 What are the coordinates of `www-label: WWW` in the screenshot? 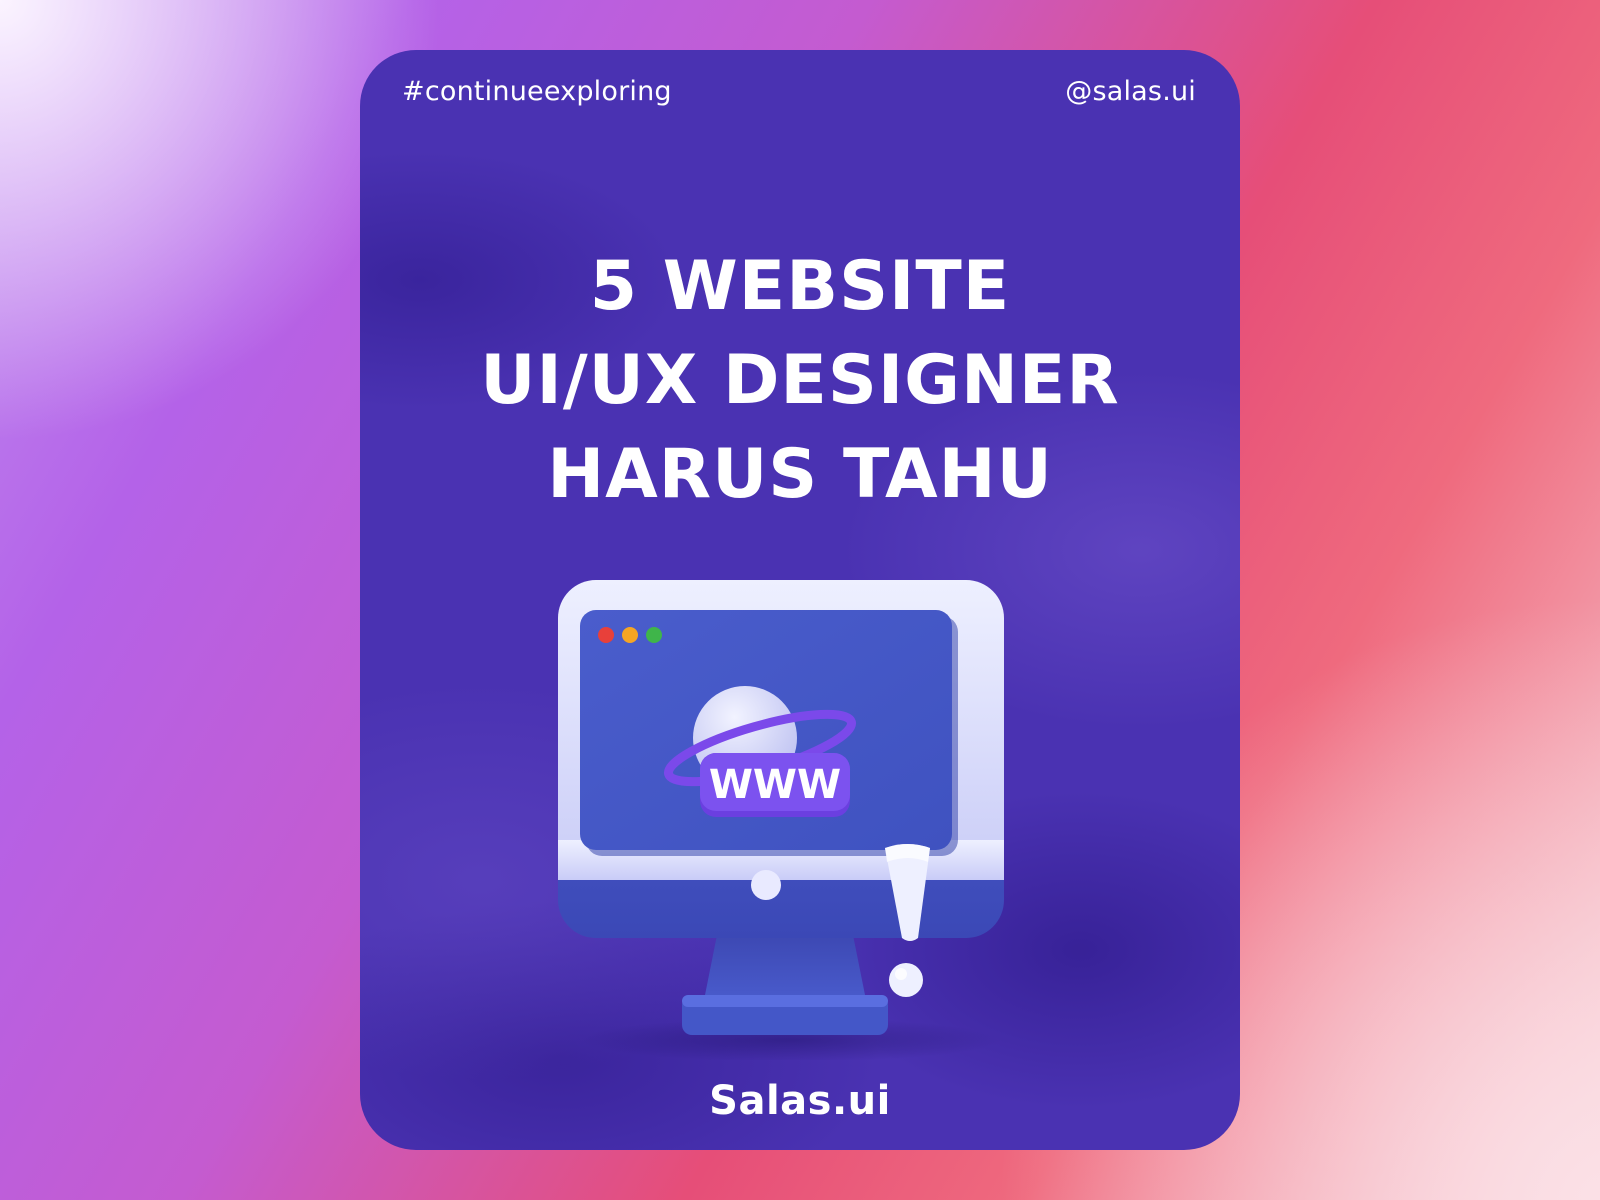 It's located at (775, 785).